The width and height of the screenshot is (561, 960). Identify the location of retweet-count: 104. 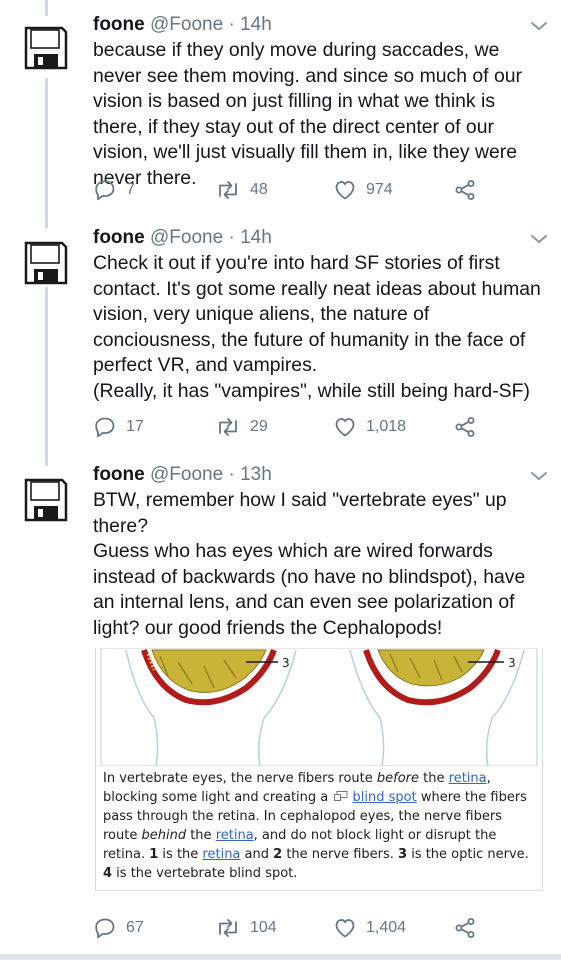
(263, 927).